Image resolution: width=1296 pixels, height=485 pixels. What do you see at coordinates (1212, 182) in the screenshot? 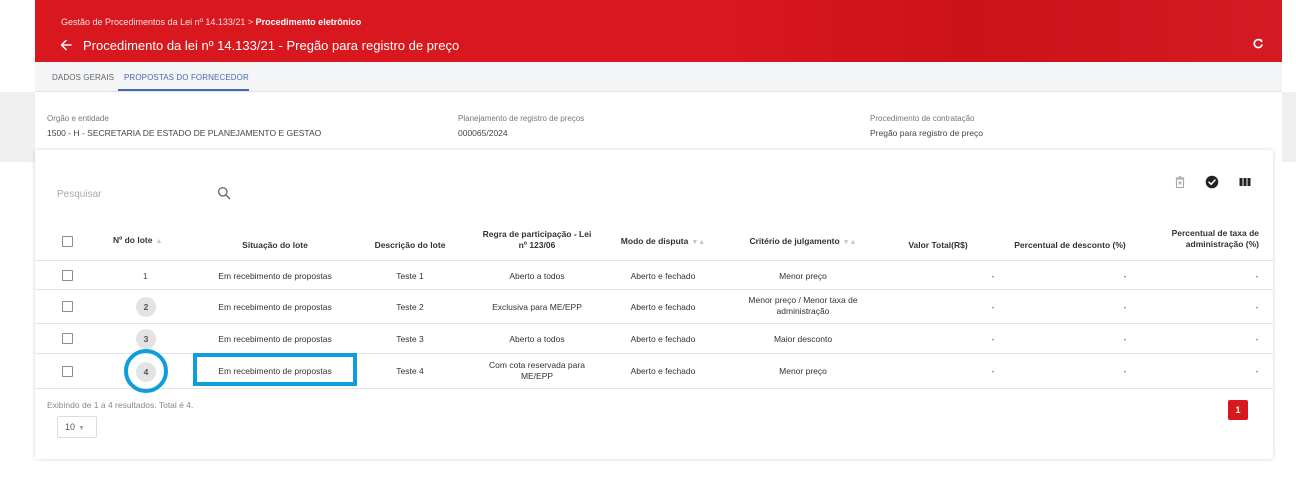
I see `check-circle-icon` at bounding box center [1212, 182].